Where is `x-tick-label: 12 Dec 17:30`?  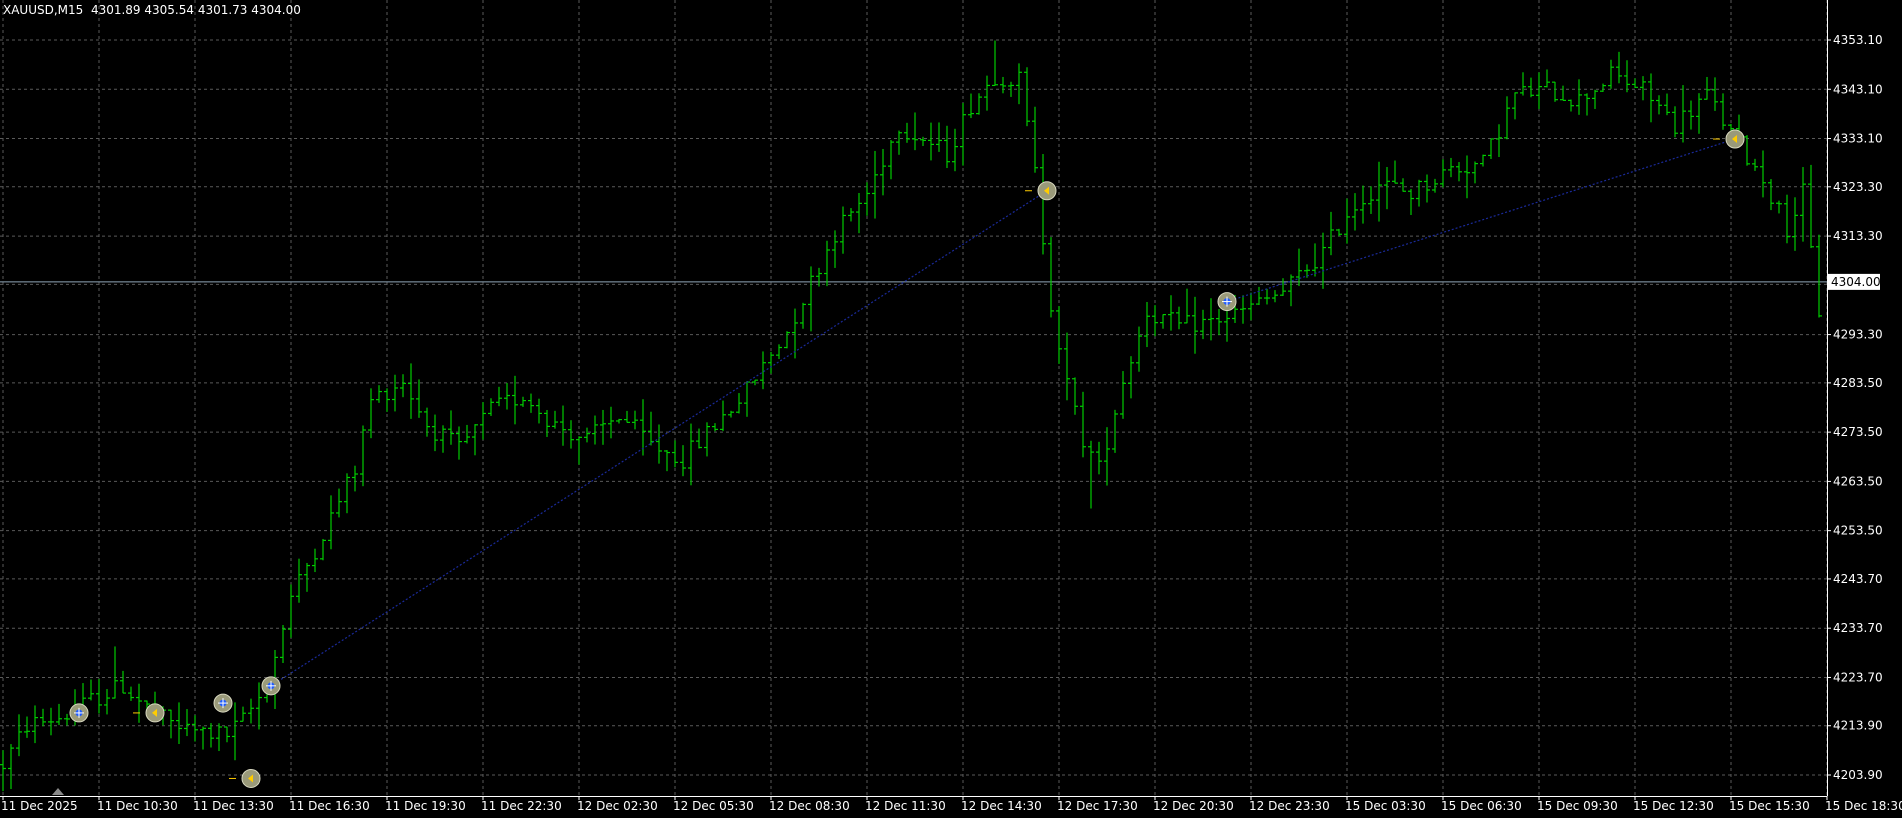 x-tick-label: 12 Dec 17:30 is located at coordinates (1097, 806).